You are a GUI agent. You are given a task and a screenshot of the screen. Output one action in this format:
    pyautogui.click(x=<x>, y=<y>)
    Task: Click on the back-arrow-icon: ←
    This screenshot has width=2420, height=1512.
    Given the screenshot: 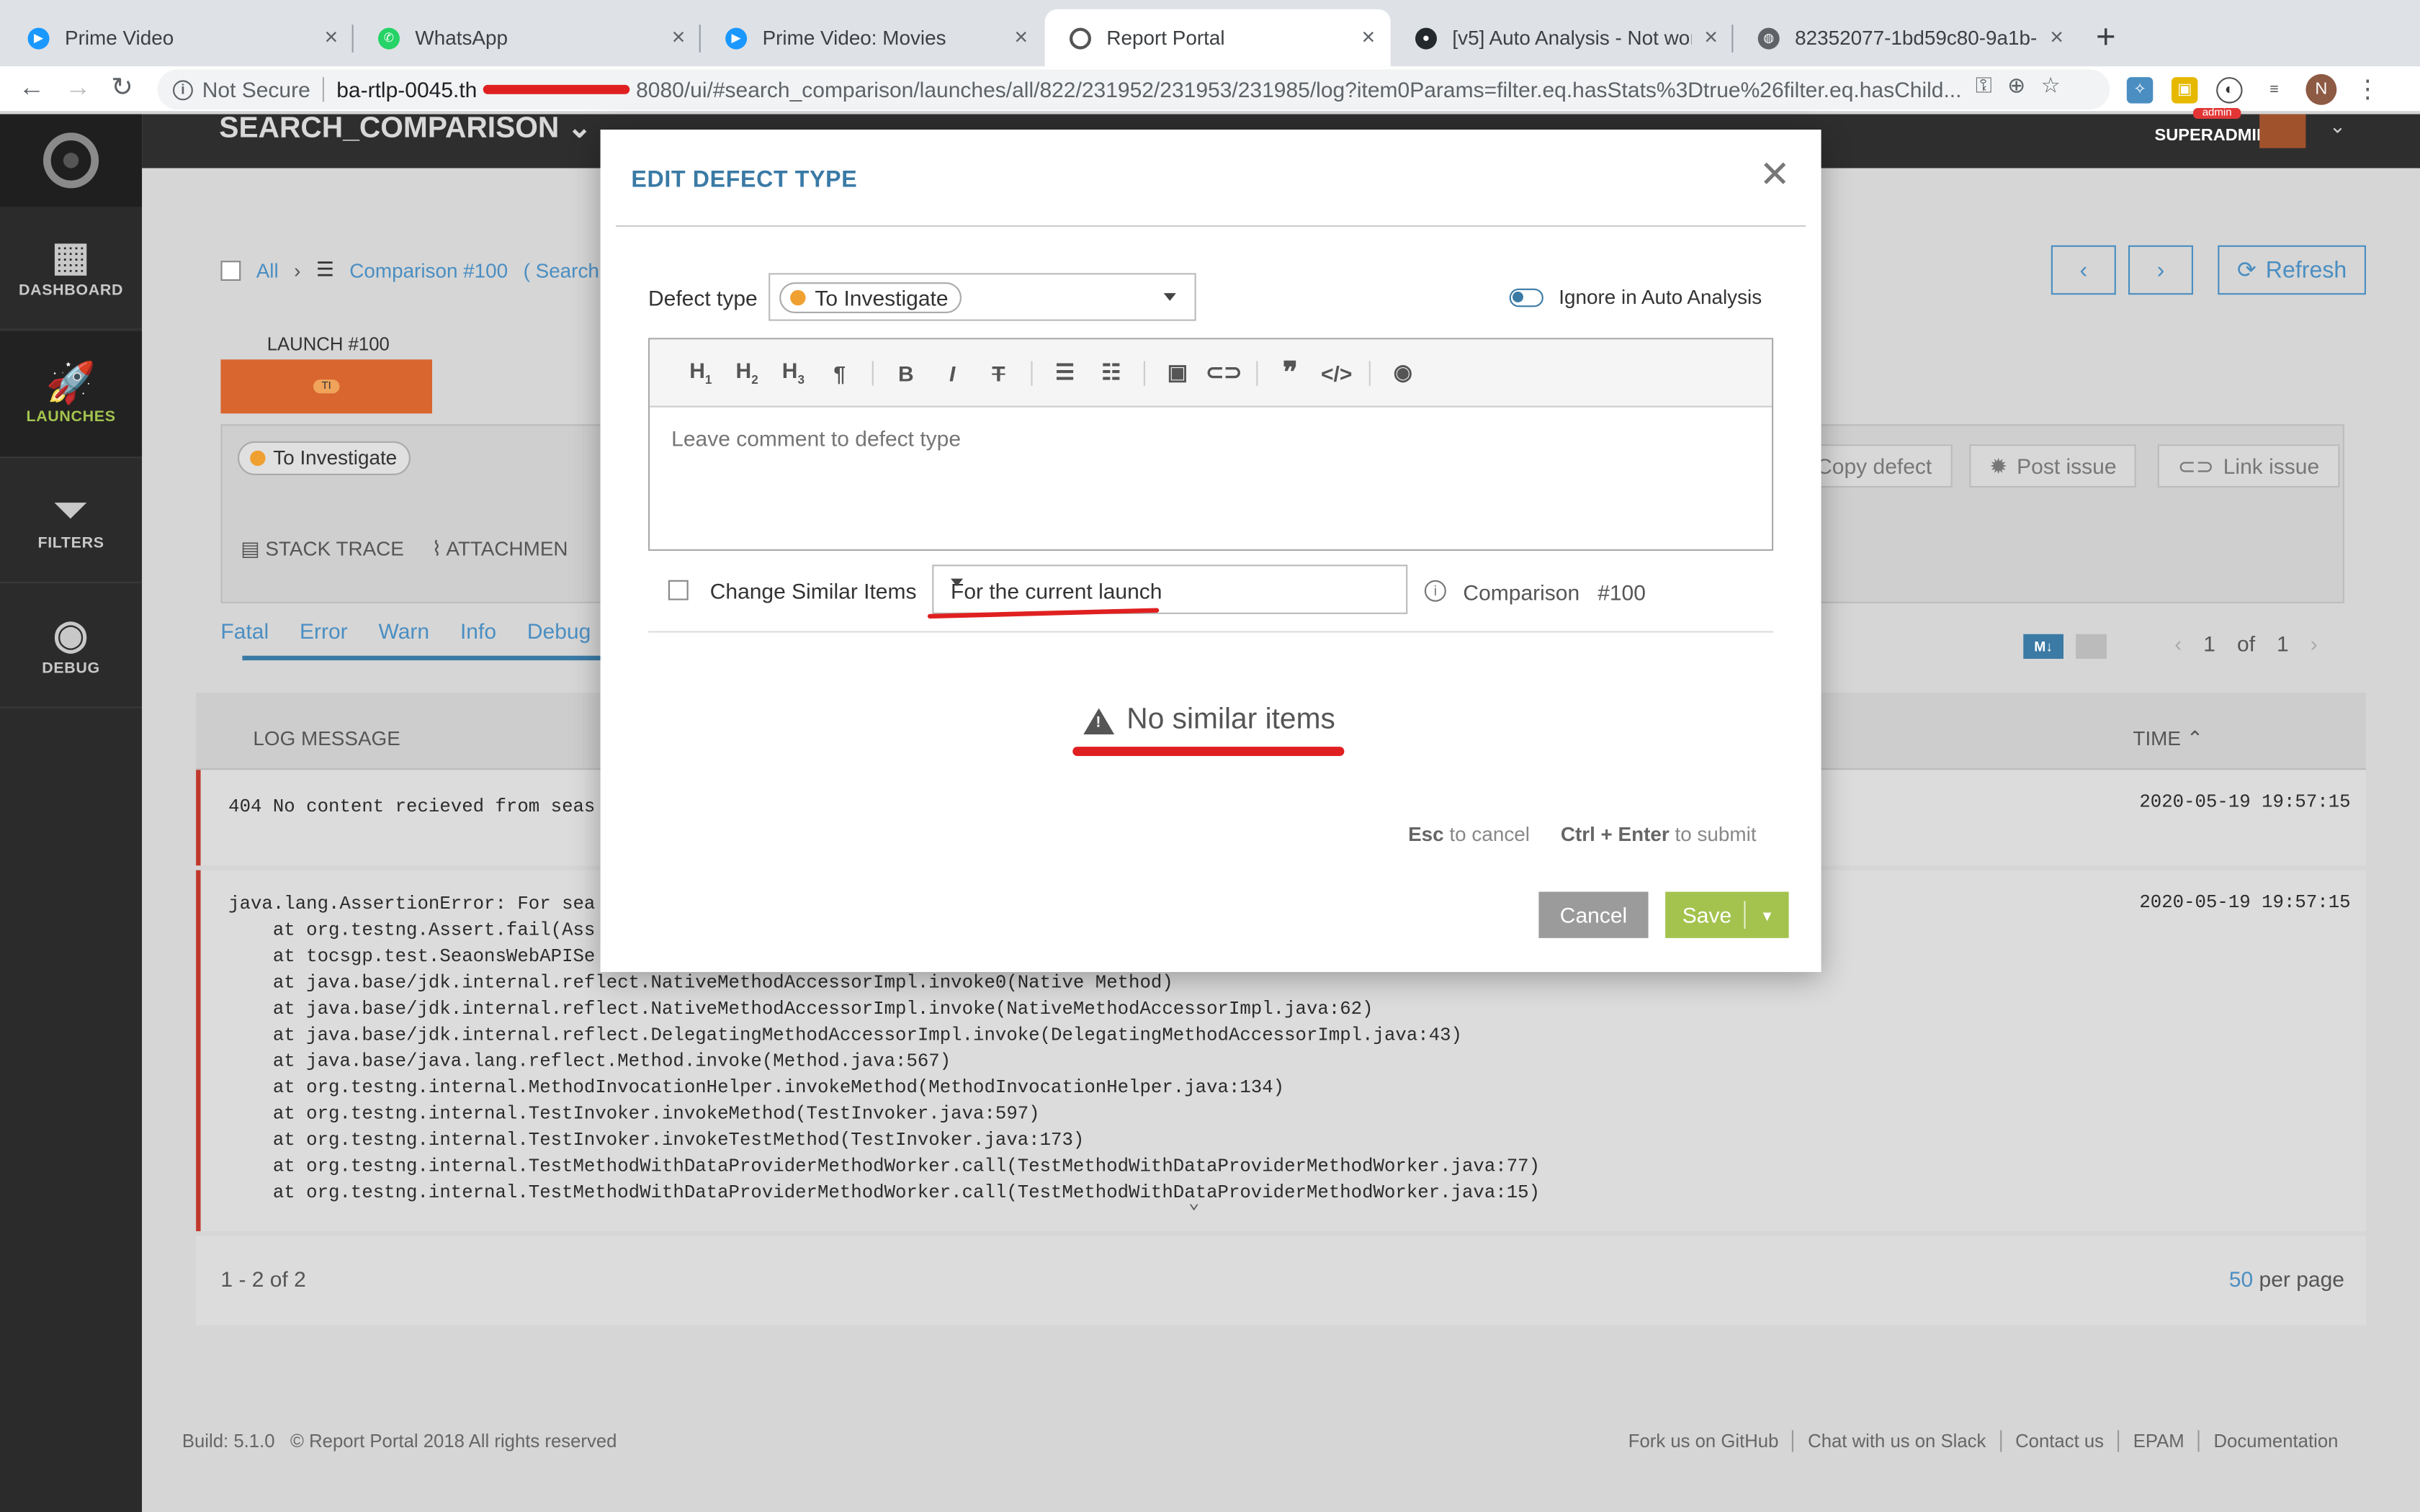 What is the action you would take?
    pyautogui.click(x=32, y=88)
    